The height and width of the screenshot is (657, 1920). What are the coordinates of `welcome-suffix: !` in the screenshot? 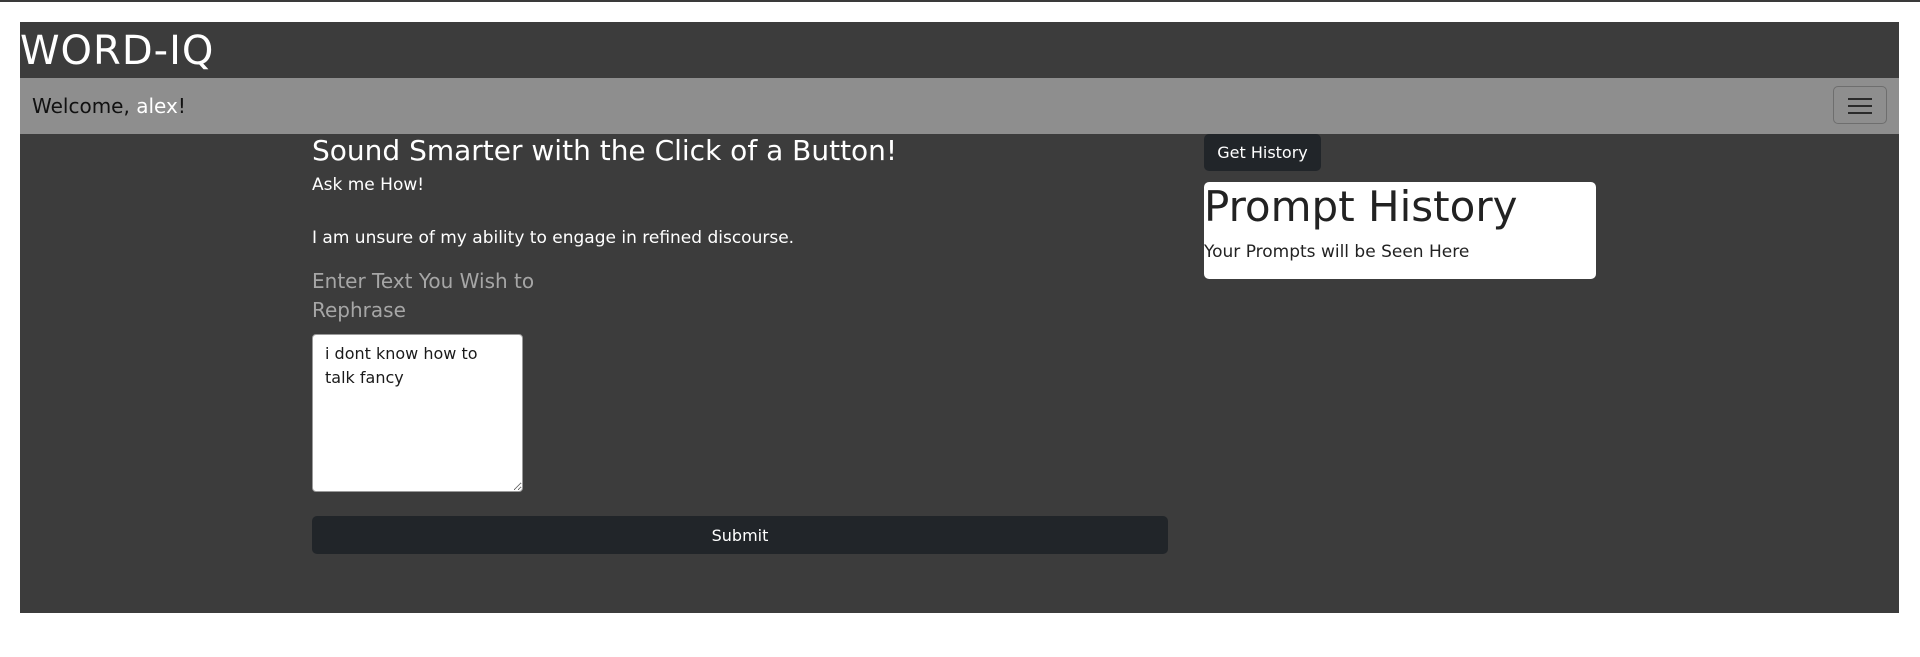 It's located at (181, 106).